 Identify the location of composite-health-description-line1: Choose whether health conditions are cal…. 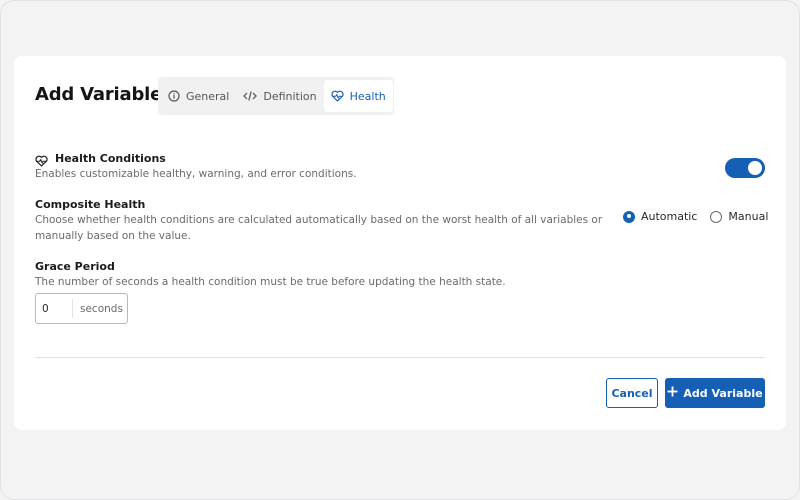
(319, 220).